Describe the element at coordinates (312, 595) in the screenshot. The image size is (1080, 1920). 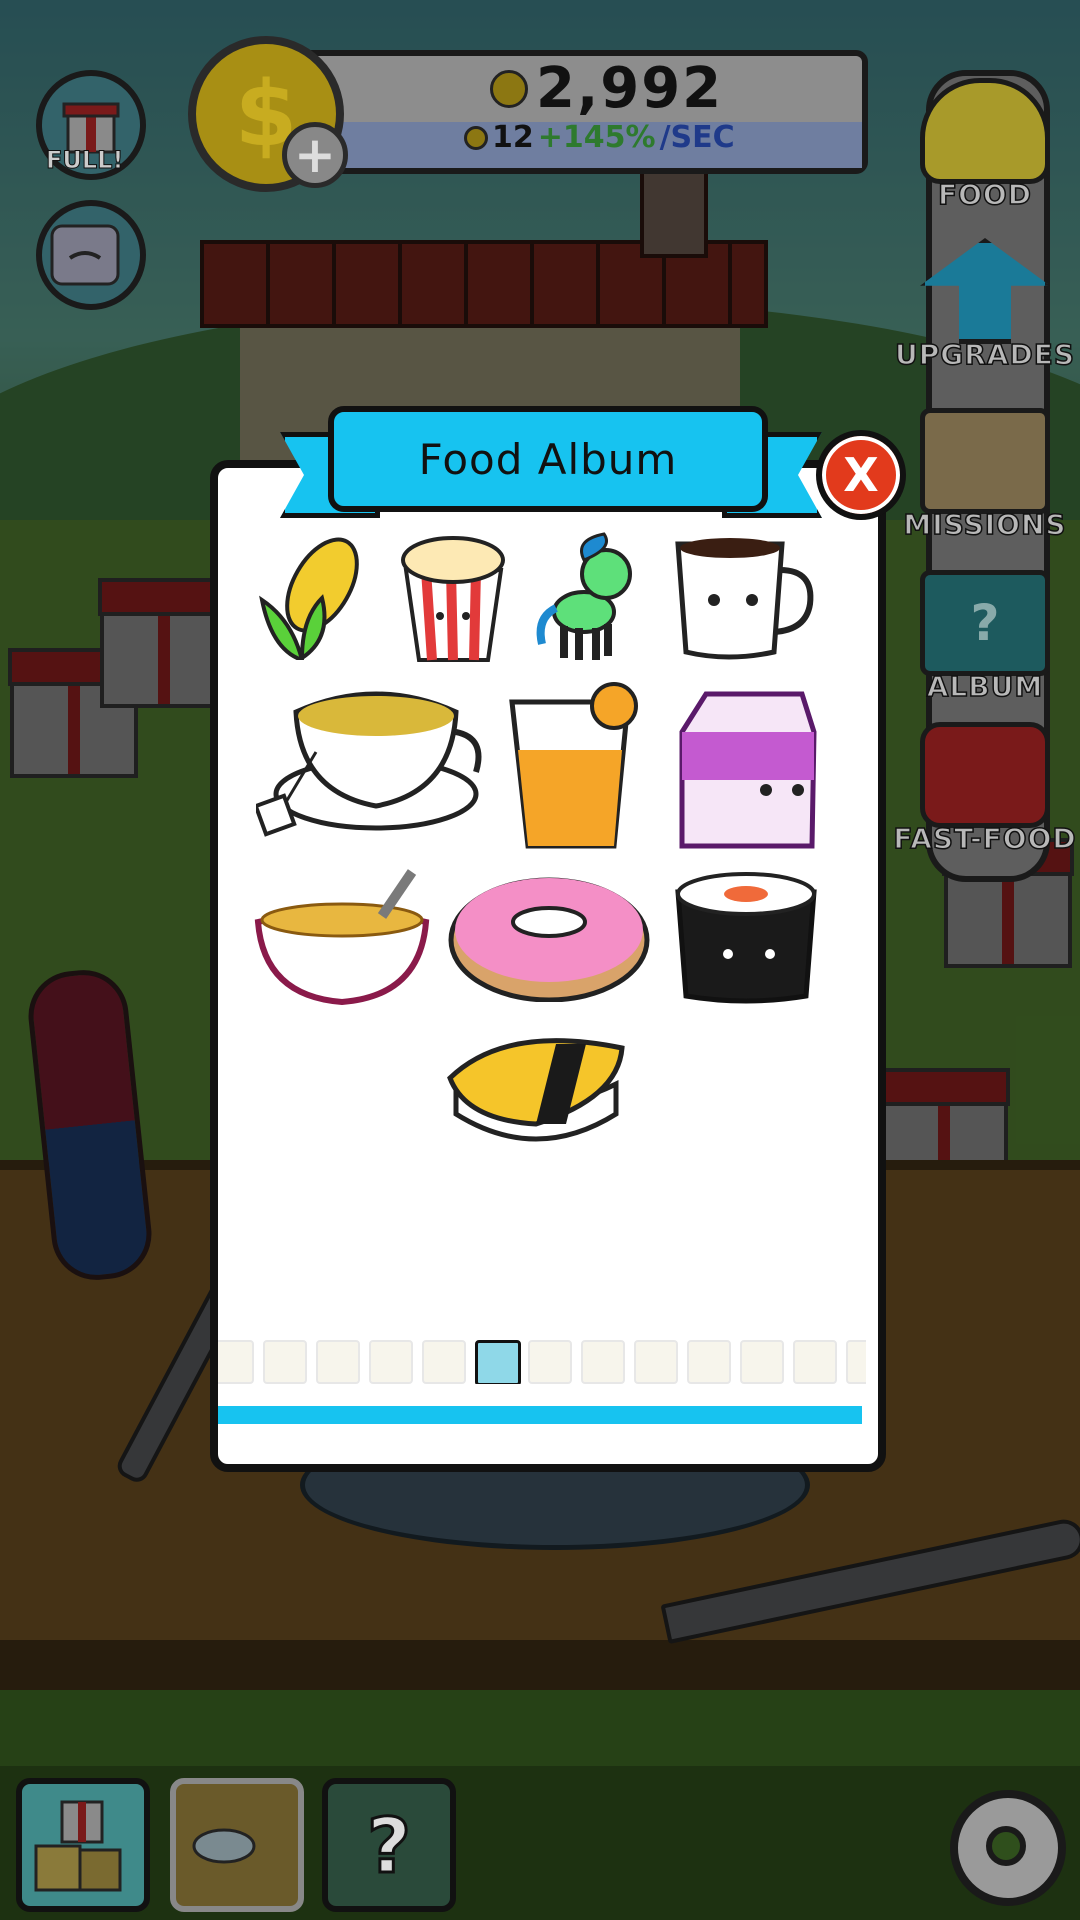
I see `corn-icon` at that location.